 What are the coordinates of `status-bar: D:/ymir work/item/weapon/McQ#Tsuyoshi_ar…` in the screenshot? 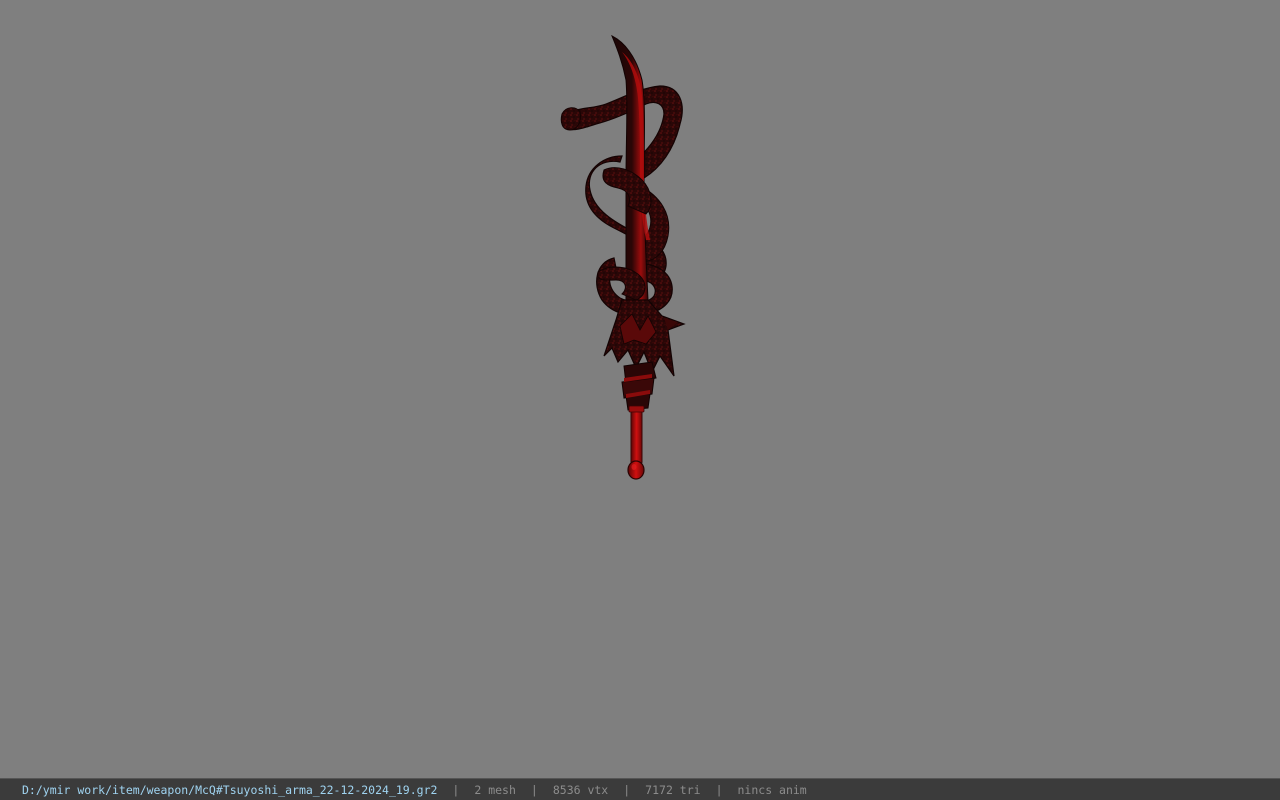 It's located at (640, 789).